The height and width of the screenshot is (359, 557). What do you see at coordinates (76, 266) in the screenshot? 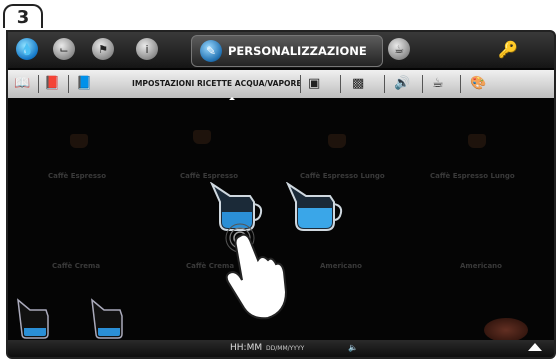
I see `recipe-label: Caffè Crema` at bounding box center [76, 266].